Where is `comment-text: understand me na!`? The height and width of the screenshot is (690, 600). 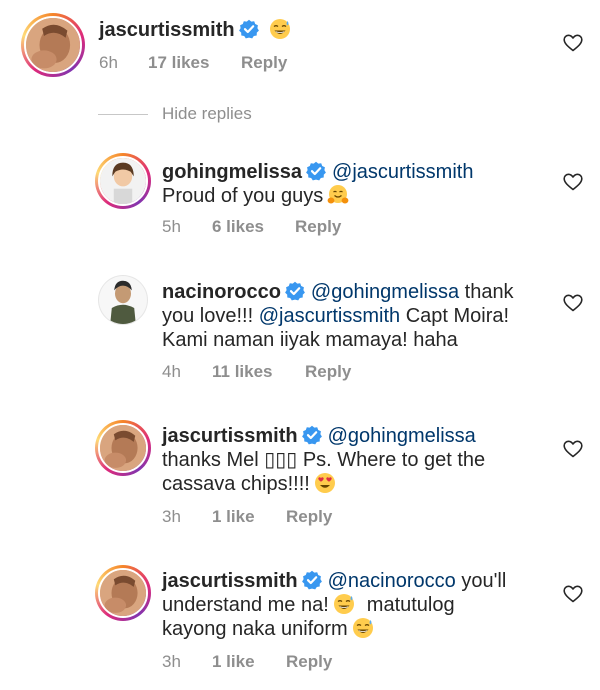
comment-text: understand me na! is located at coordinates (245, 605).